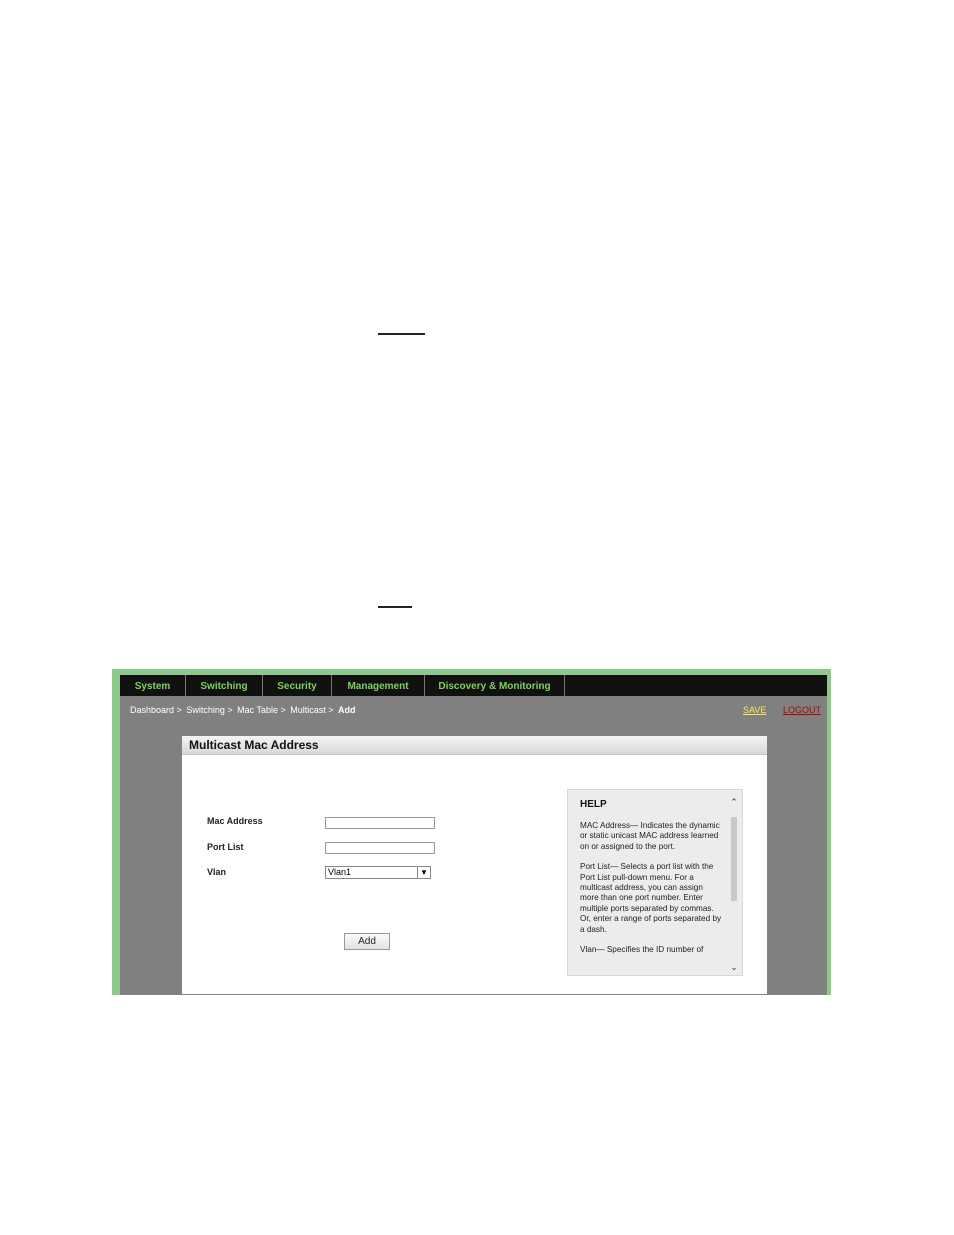  I want to click on save-link: SAVE, so click(754, 710).